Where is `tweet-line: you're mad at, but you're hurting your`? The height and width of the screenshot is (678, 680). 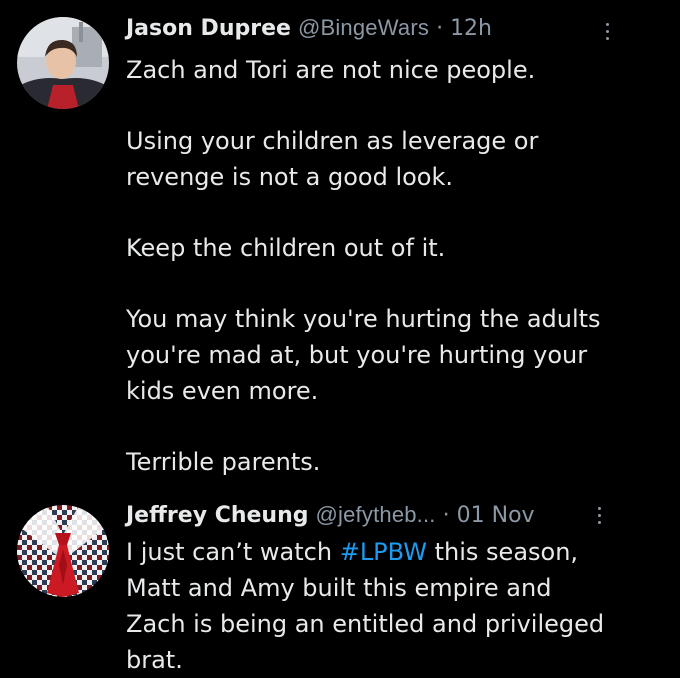
tweet-line: you're mad at, but you're hurting your is located at coordinates (357, 355).